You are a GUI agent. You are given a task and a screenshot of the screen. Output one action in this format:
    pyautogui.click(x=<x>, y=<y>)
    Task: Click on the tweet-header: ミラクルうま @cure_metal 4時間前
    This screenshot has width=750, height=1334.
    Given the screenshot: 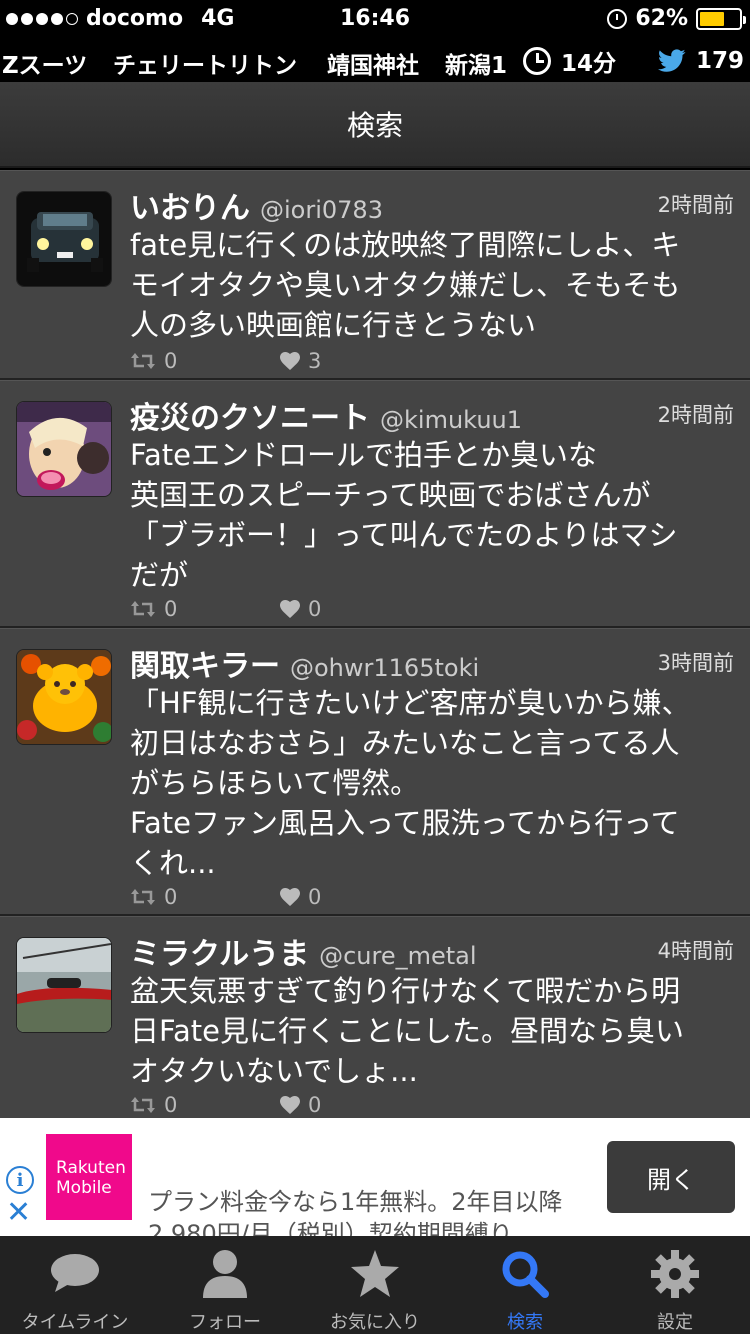 What is the action you would take?
    pyautogui.click(x=432, y=950)
    